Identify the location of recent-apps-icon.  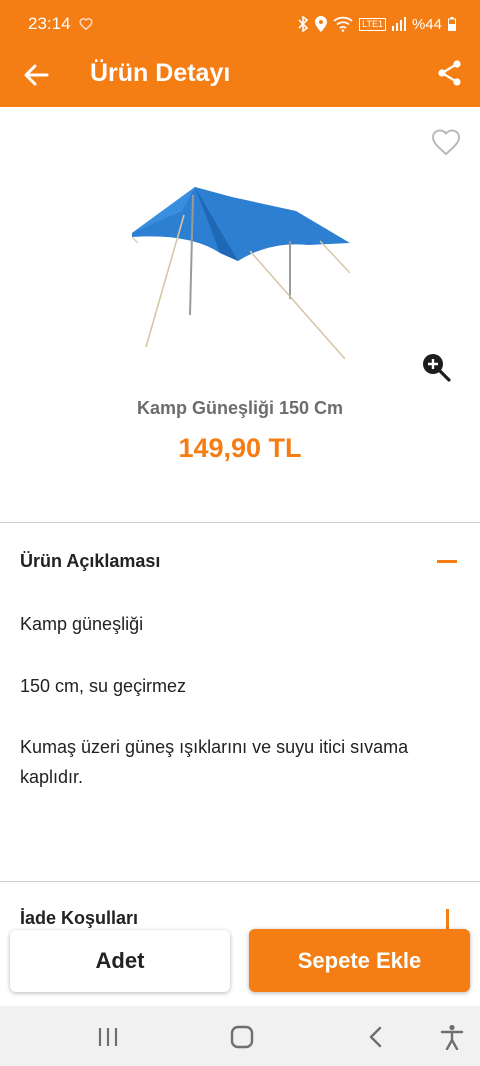
(108, 1037).